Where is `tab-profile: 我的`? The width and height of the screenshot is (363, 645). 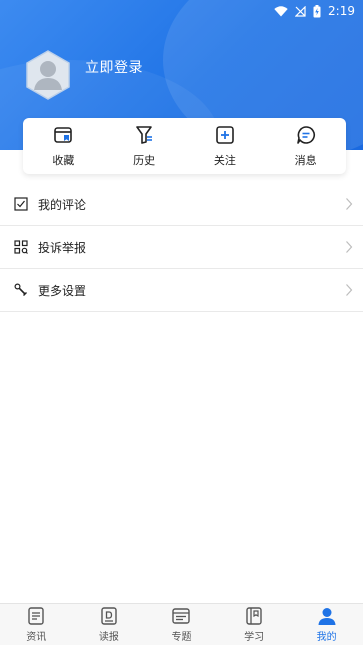 tab-profile: 我的 is located at coordinates (326, 624).